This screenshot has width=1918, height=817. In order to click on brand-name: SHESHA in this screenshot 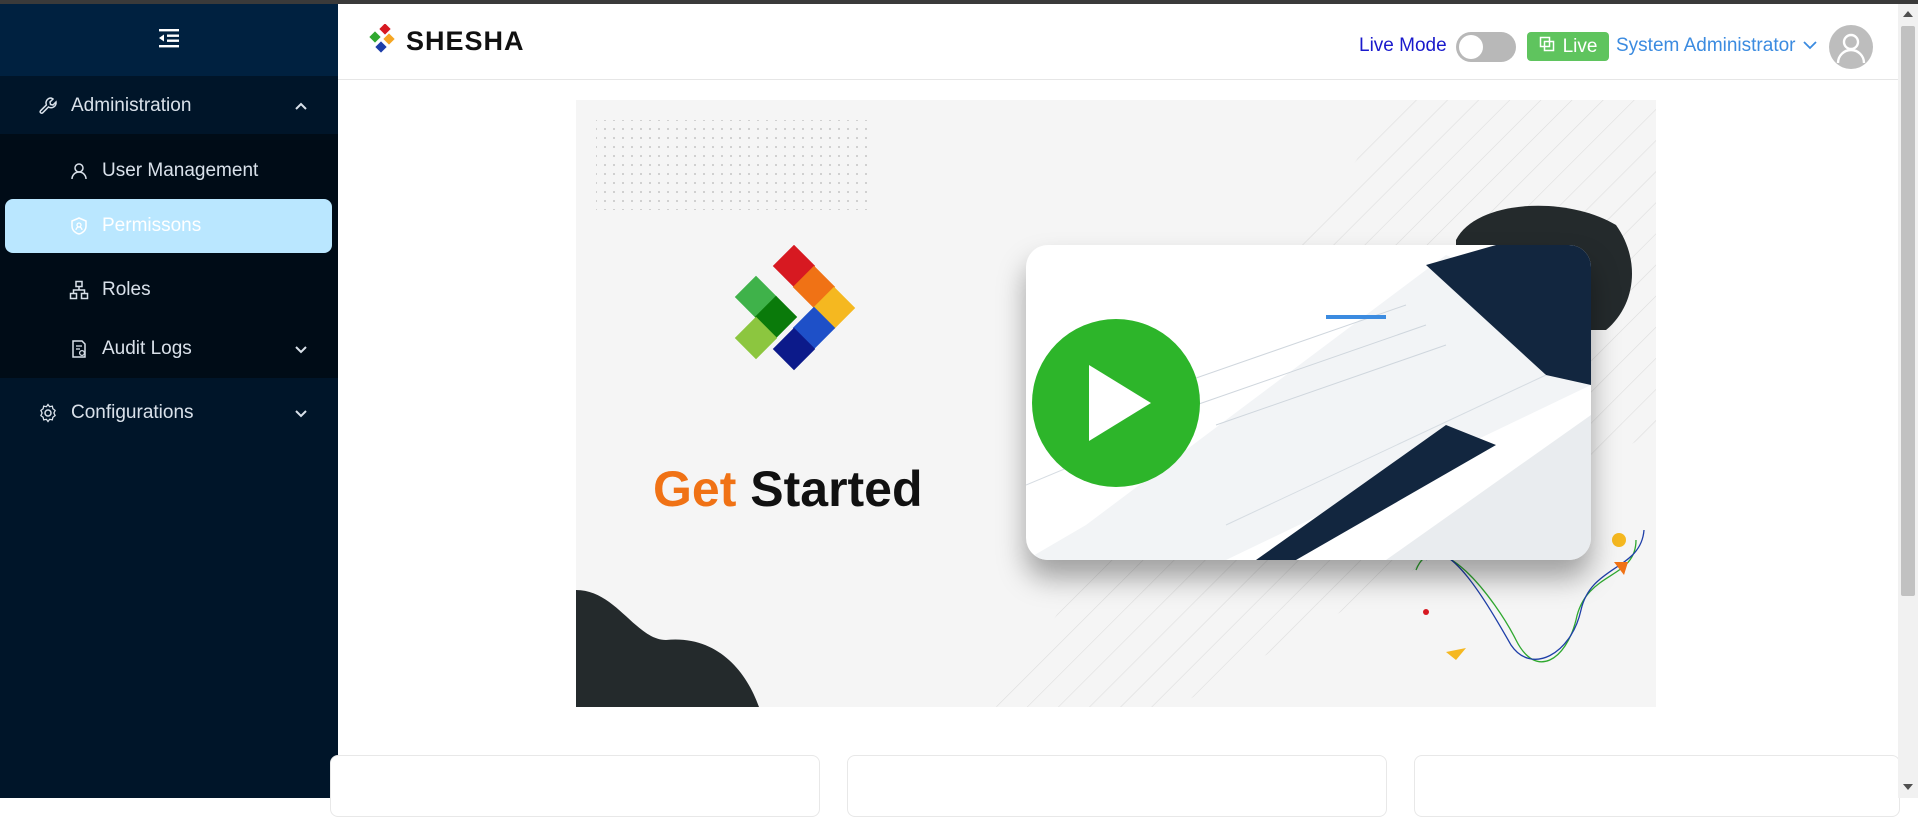, I will do `click(465, 41)`.